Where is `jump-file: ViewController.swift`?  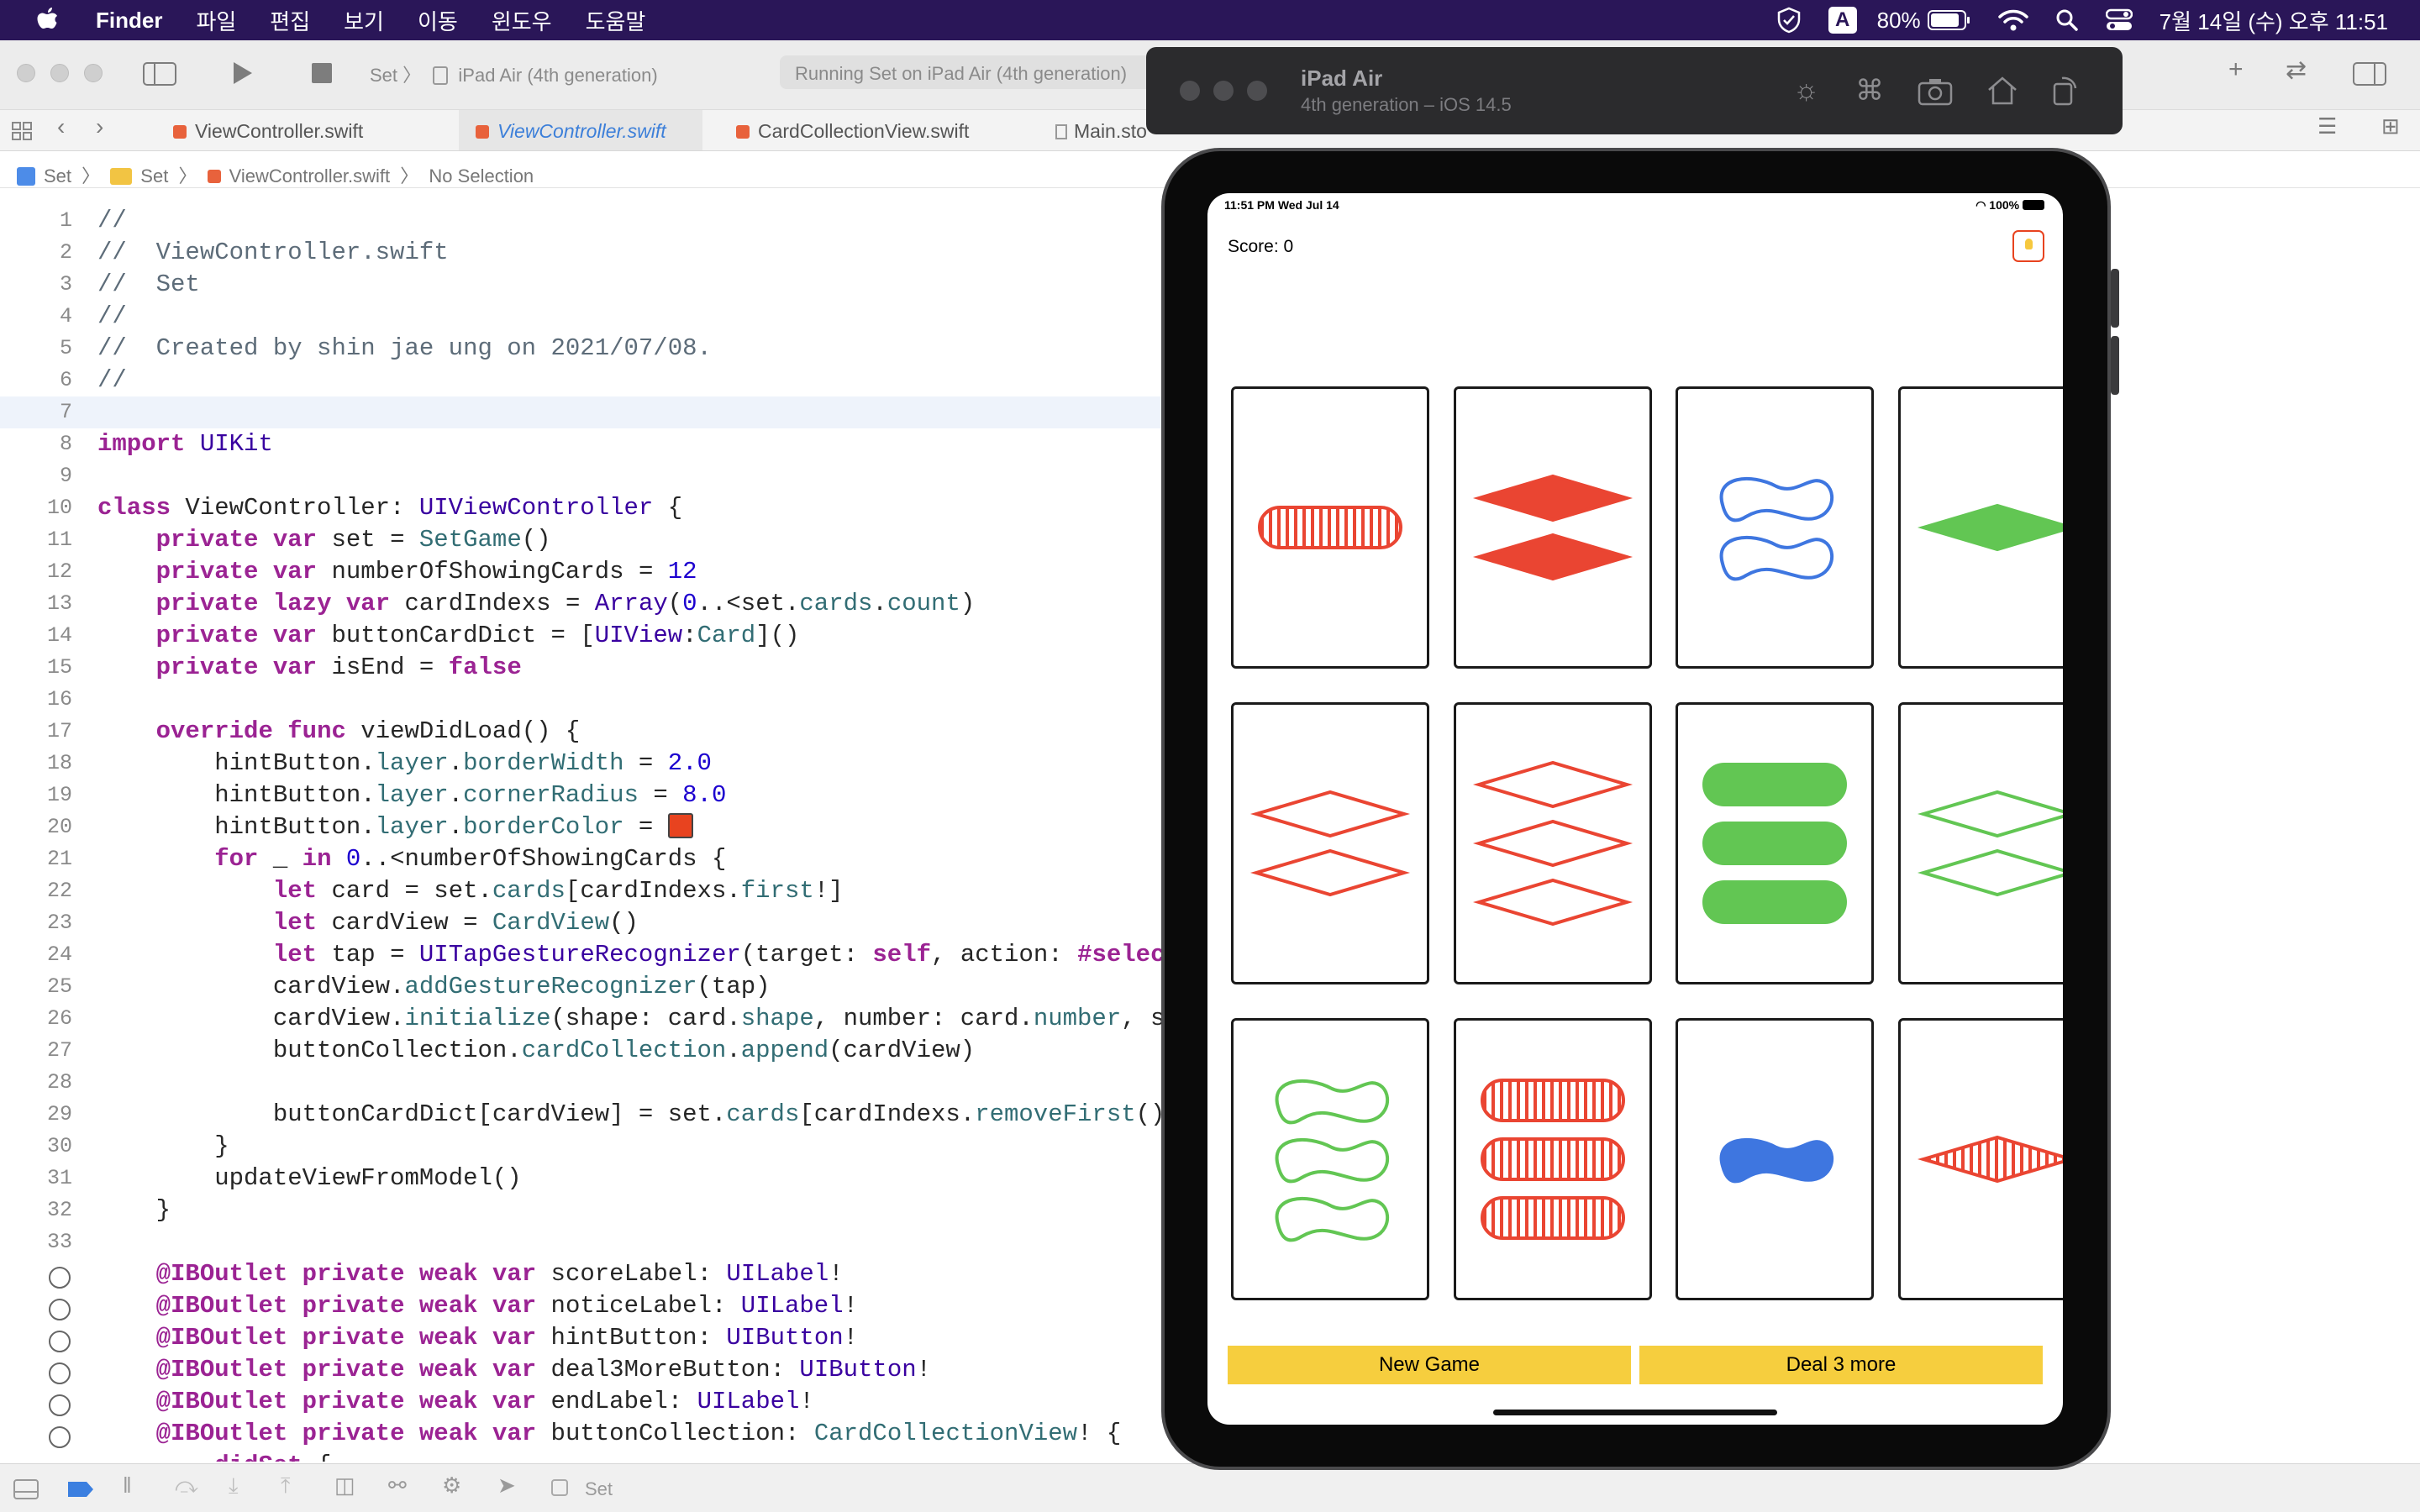
jump-file: ViewController.swift is located at coordinates (310, 175).